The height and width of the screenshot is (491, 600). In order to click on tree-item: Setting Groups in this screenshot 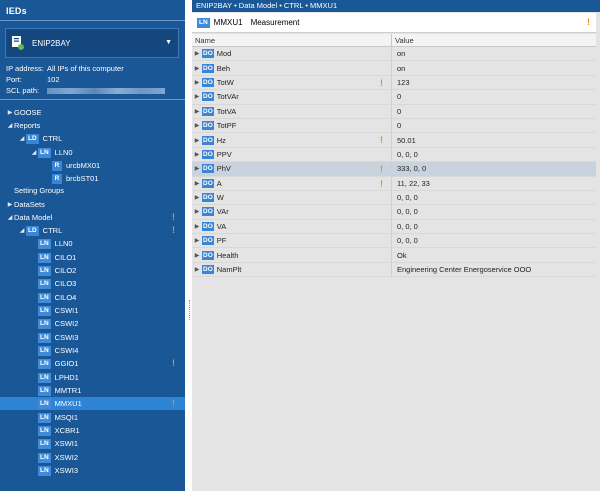, I will do `click(92, 190)`.